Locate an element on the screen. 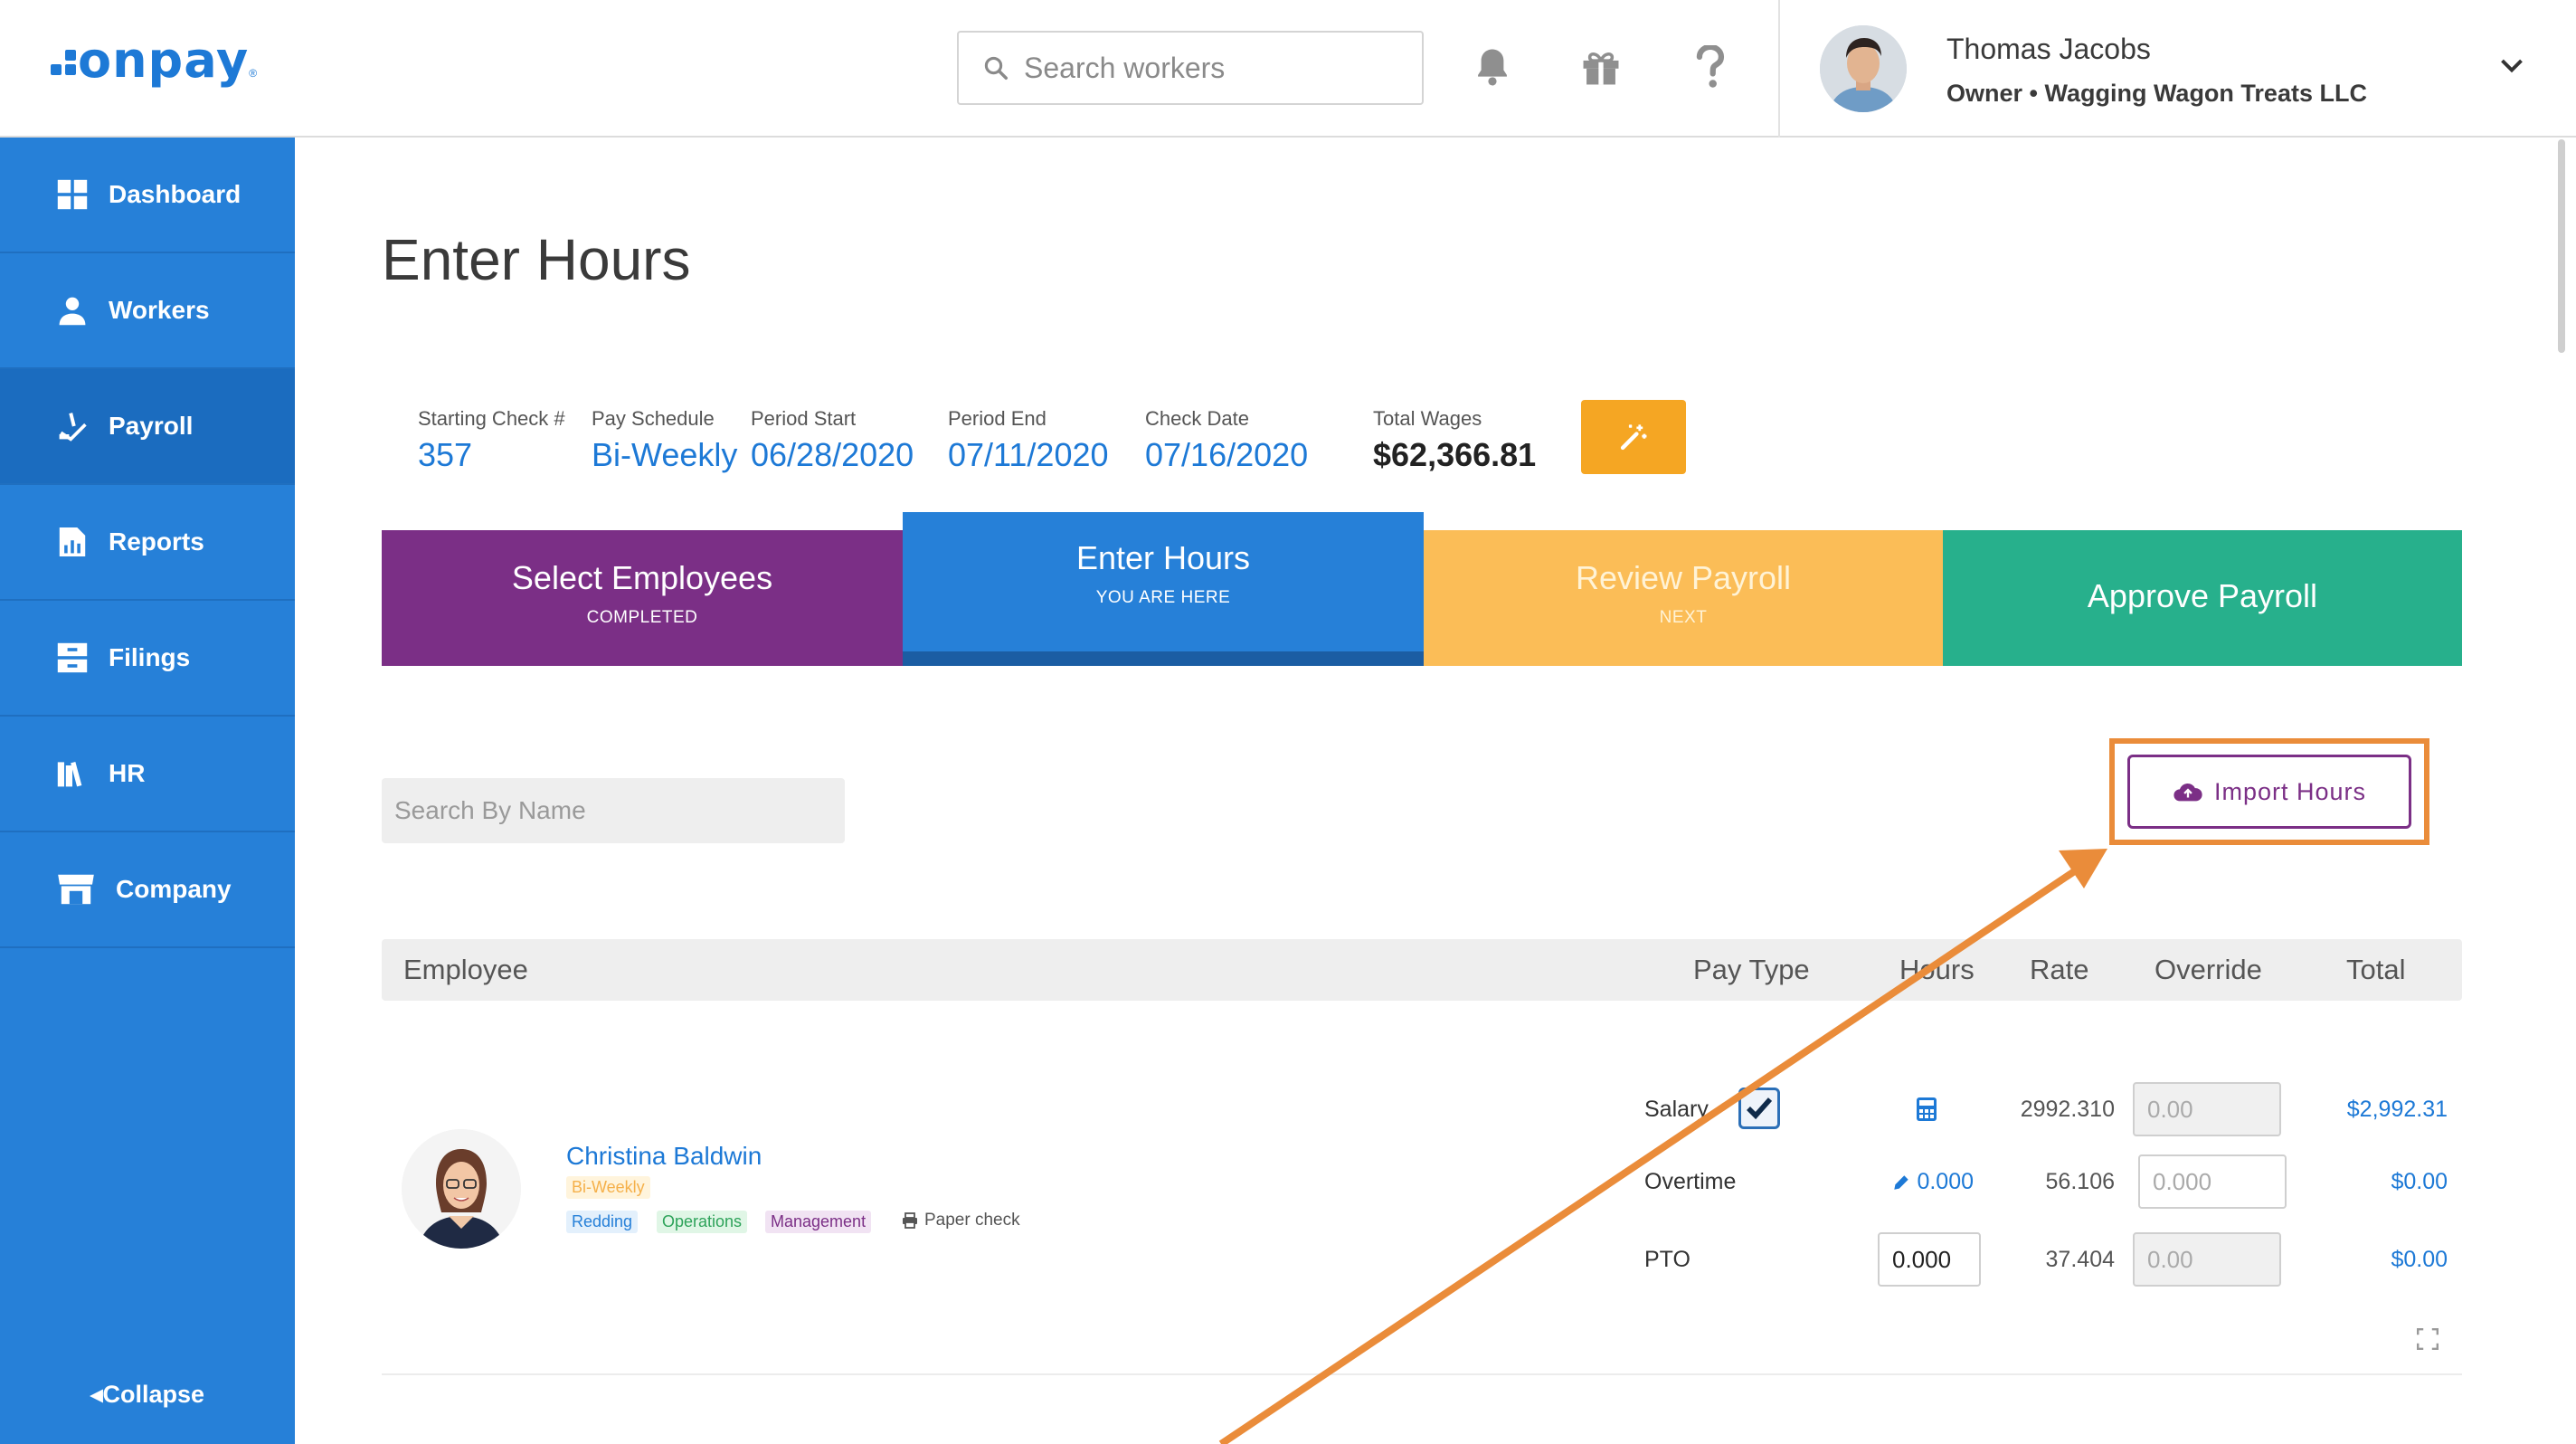 The width and height of the screenshot is (2576, 1444). hr-icon is located at coordinates (72, 774).